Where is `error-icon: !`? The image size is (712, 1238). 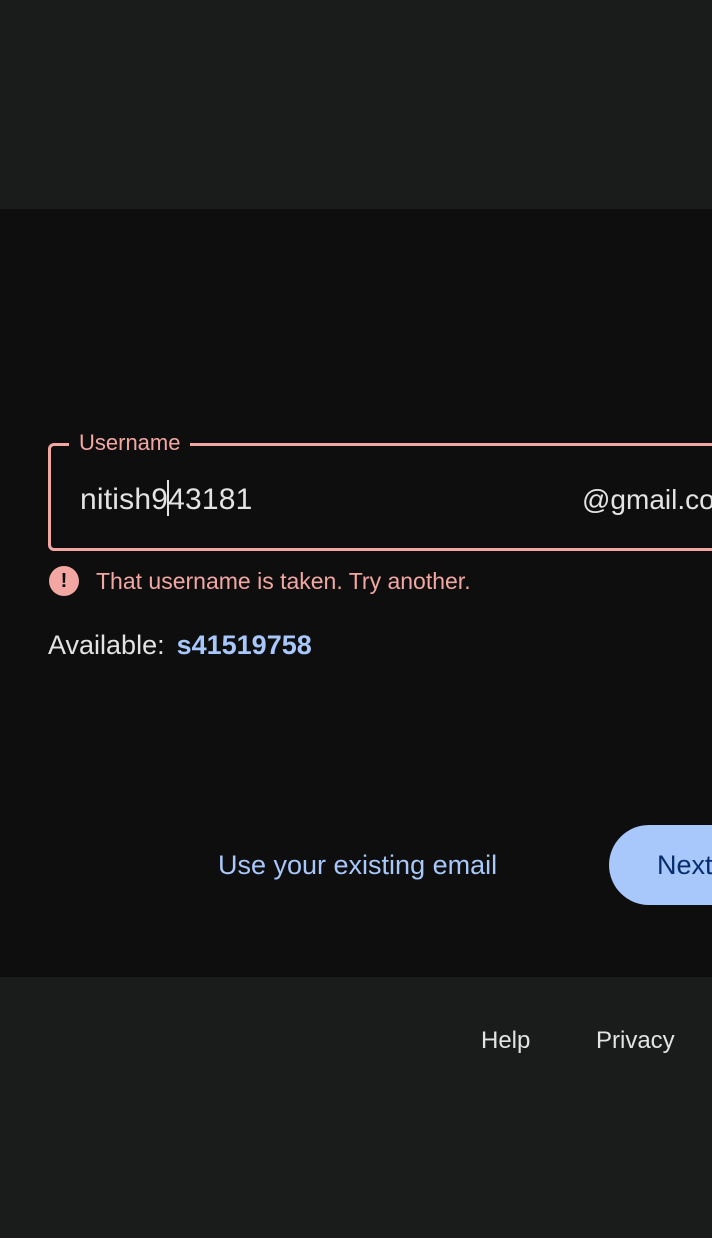
error-icon: ! is located at coordinates (64, 581).